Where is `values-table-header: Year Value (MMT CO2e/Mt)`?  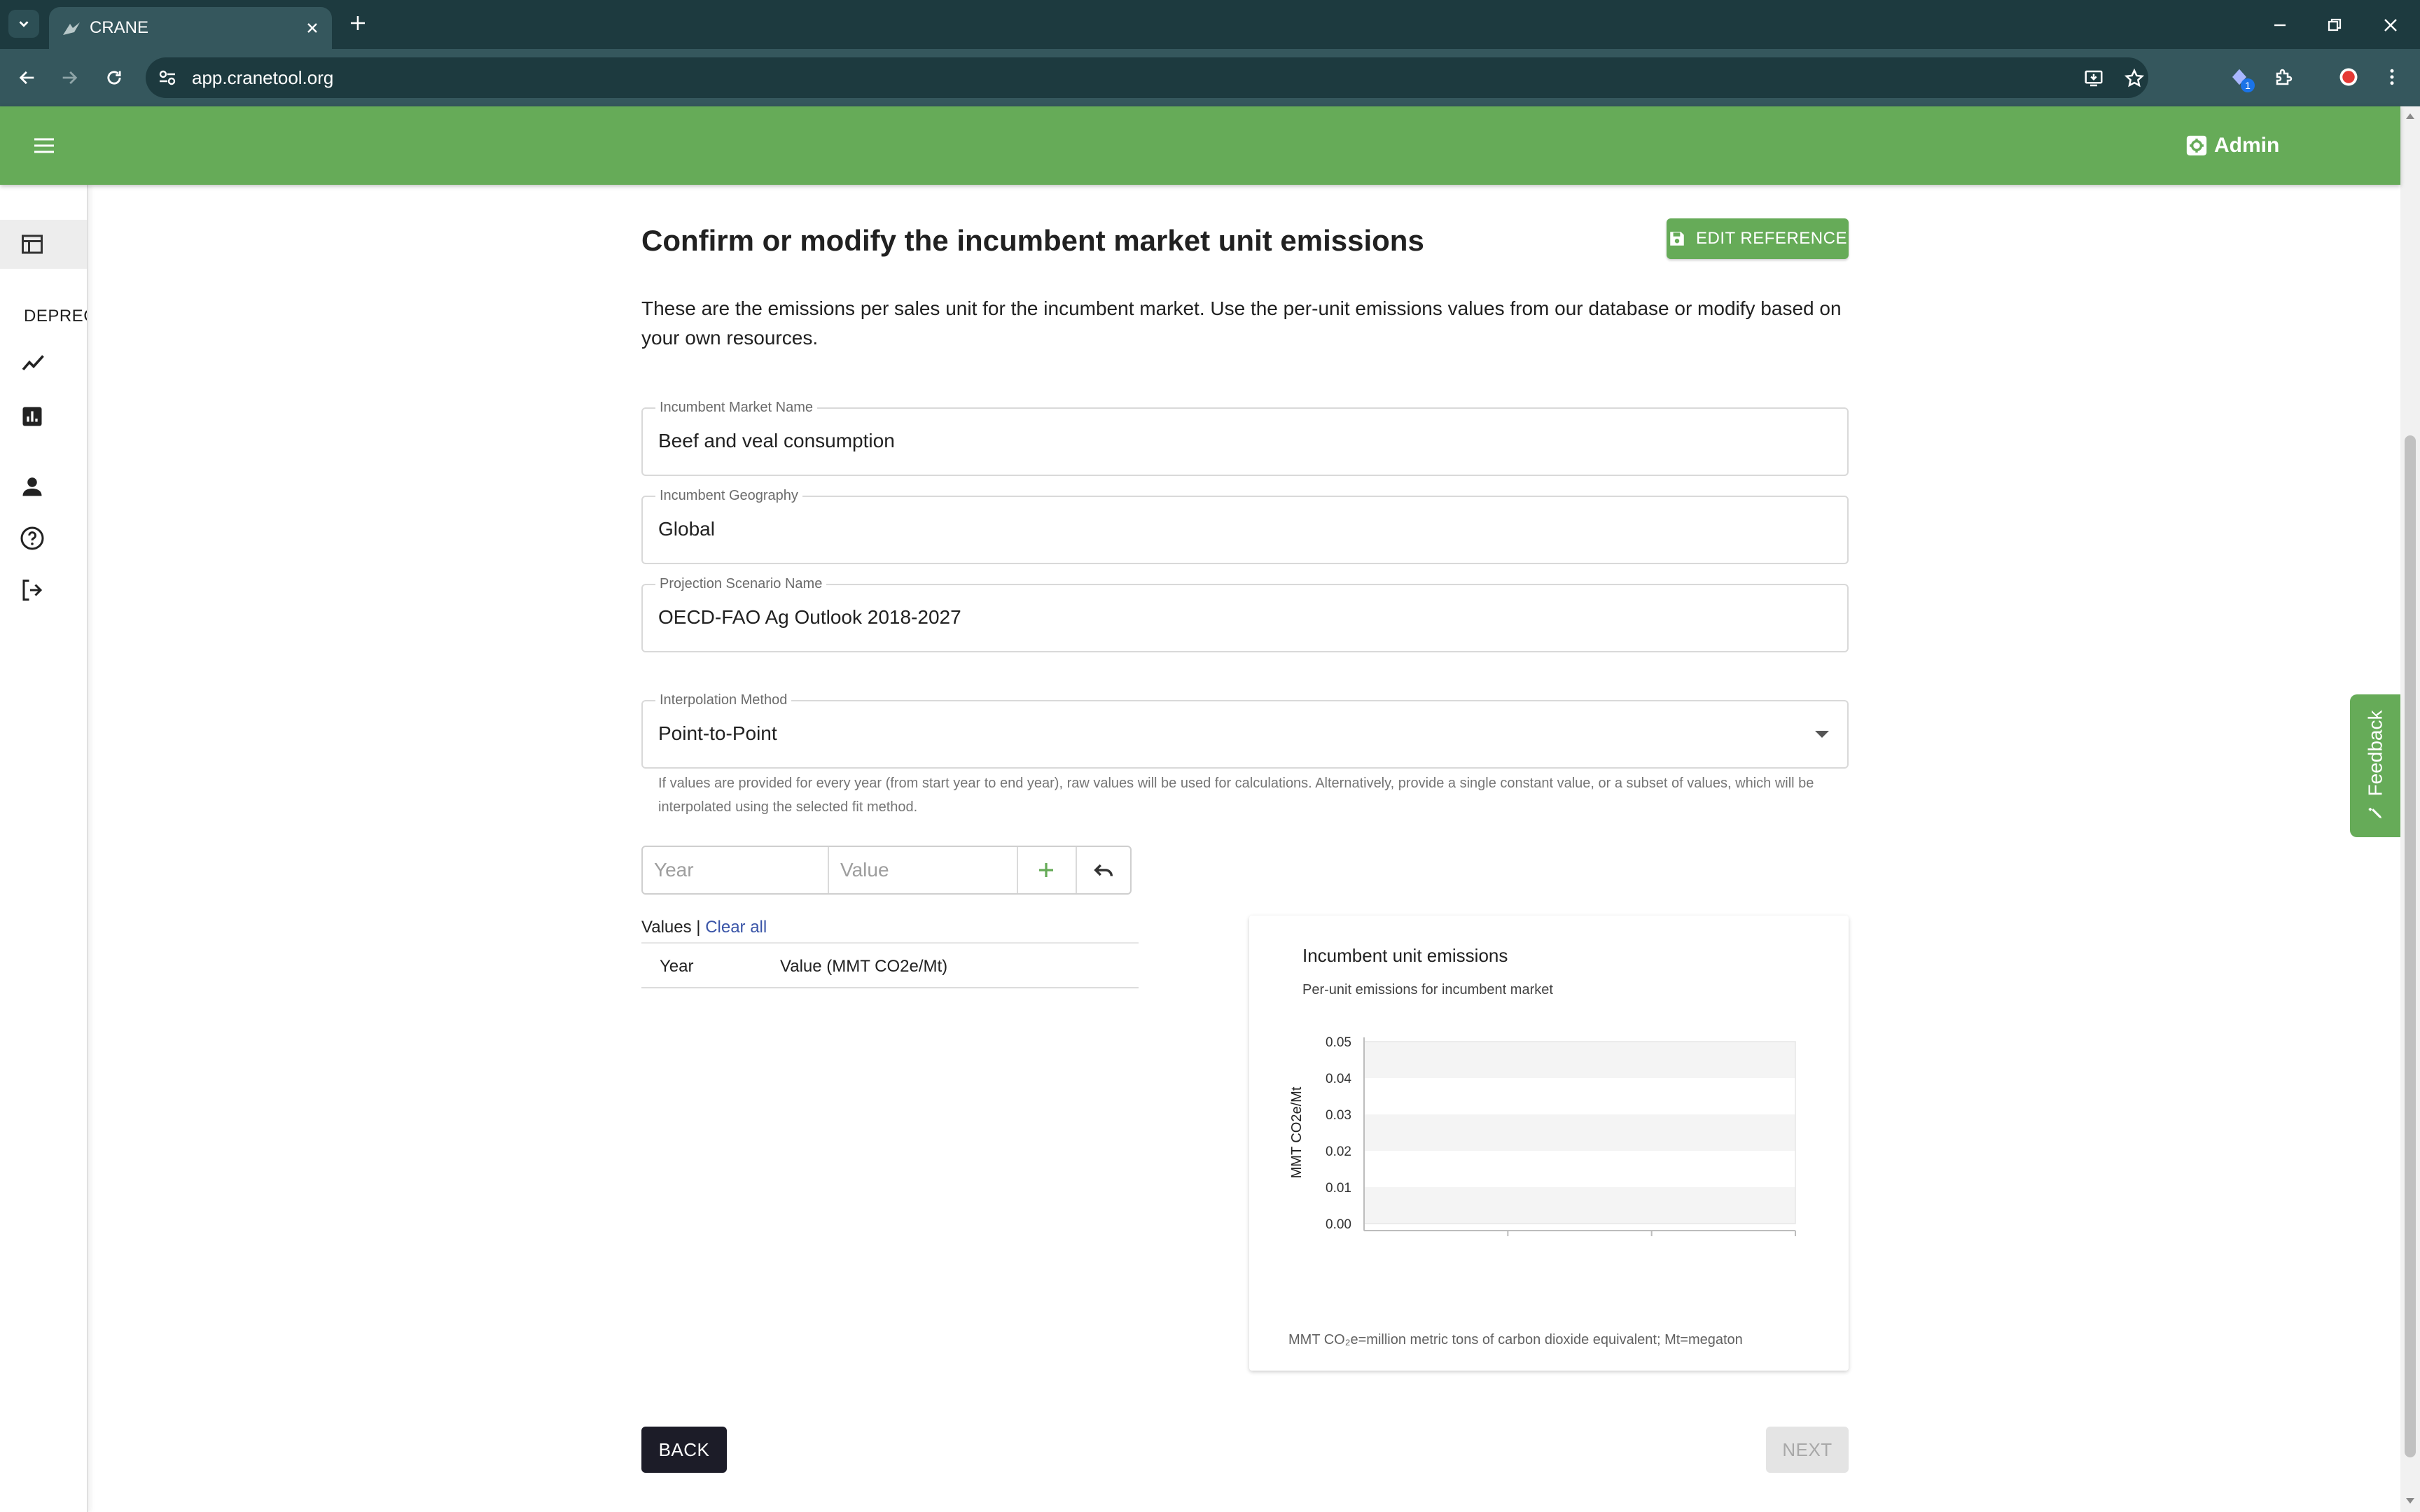 values-table-header: Year Value (MMT CO2e/Mt) is located at coordinates (890, 965).